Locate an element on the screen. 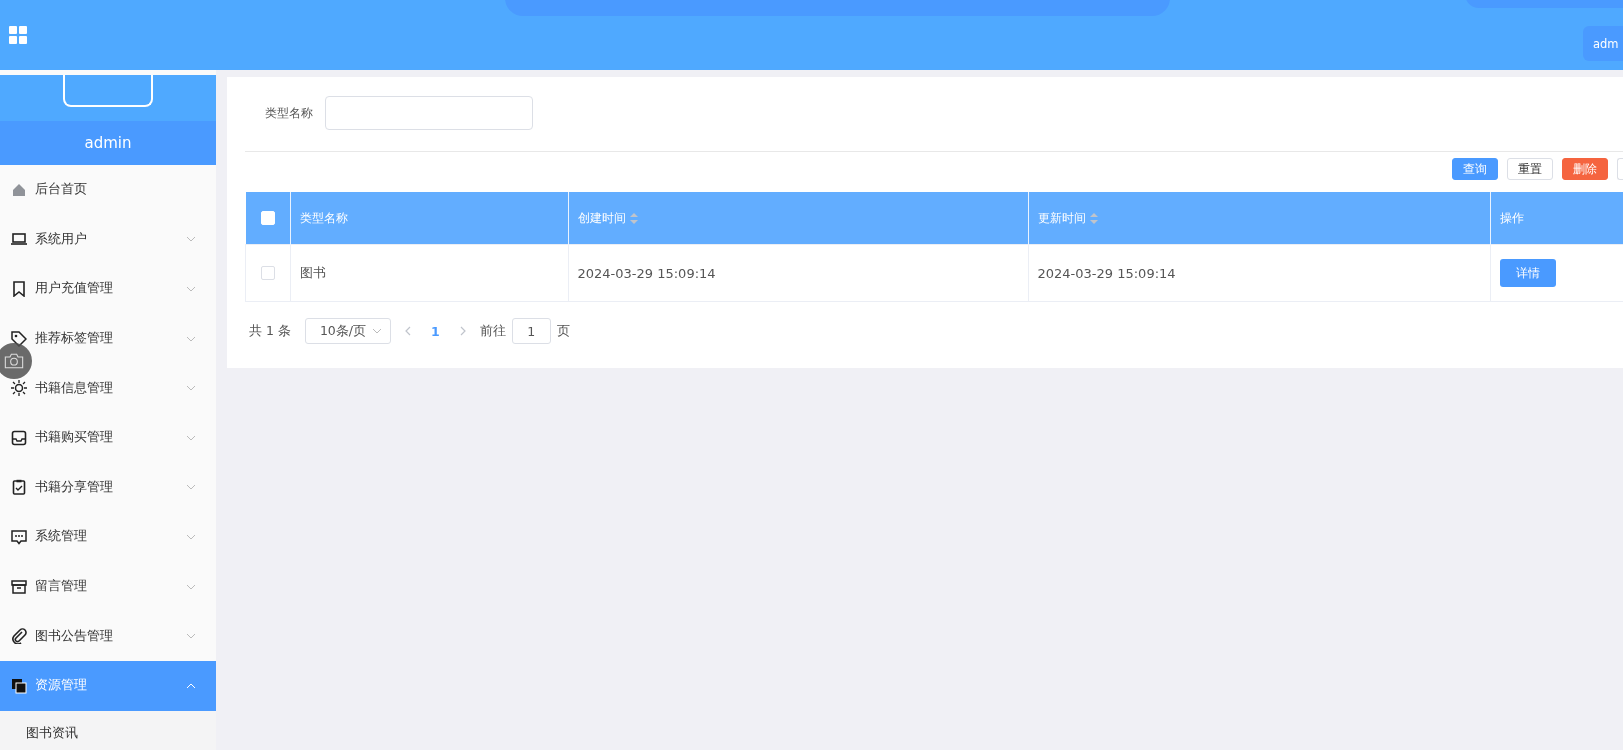 This screenshot has width=1623, height=750. sidebar-item: 系统用户 is located at coordinates (108, 239).